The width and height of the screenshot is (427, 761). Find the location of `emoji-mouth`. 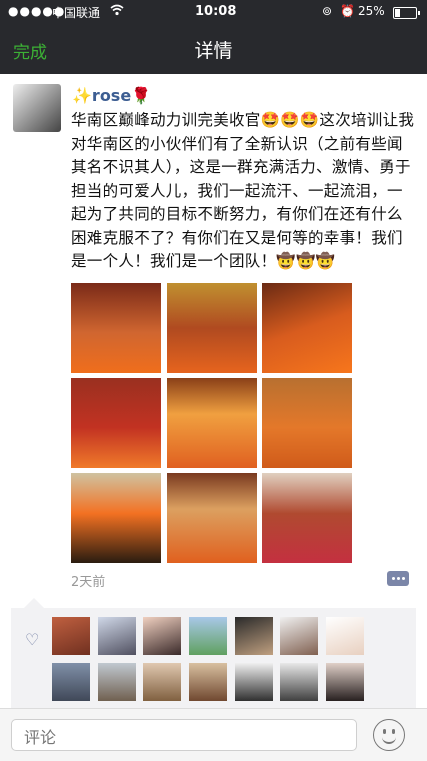

emoji-mouth is located at coordinates (389, 740).